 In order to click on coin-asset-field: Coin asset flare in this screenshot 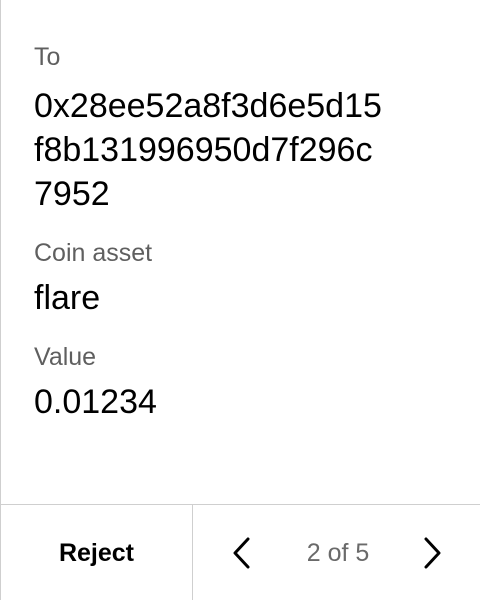, I will do `click(247, 278)`.